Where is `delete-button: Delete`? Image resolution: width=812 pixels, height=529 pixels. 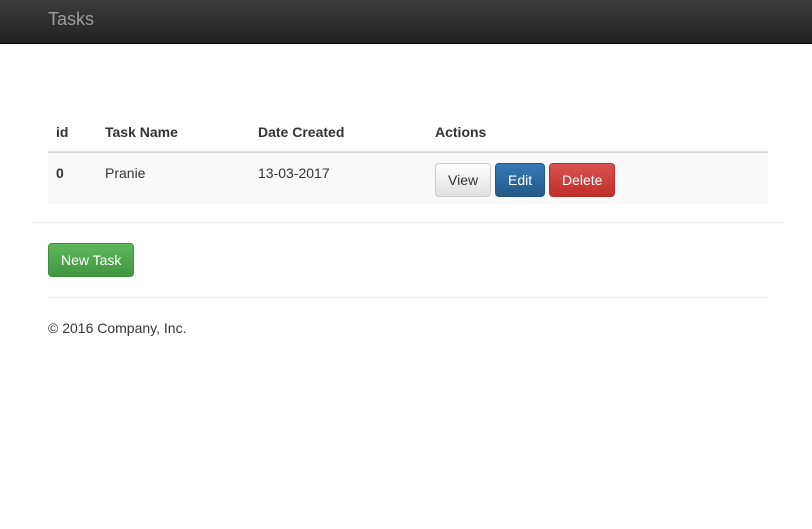 delete-button: Delete is located at coordinates (582, 180).